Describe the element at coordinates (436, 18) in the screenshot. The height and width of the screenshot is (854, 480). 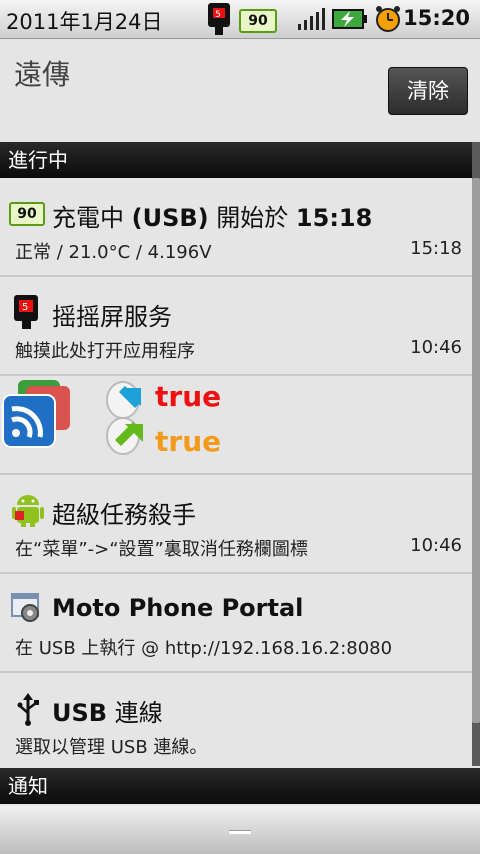
I see `status-time: 15:20` at that location.